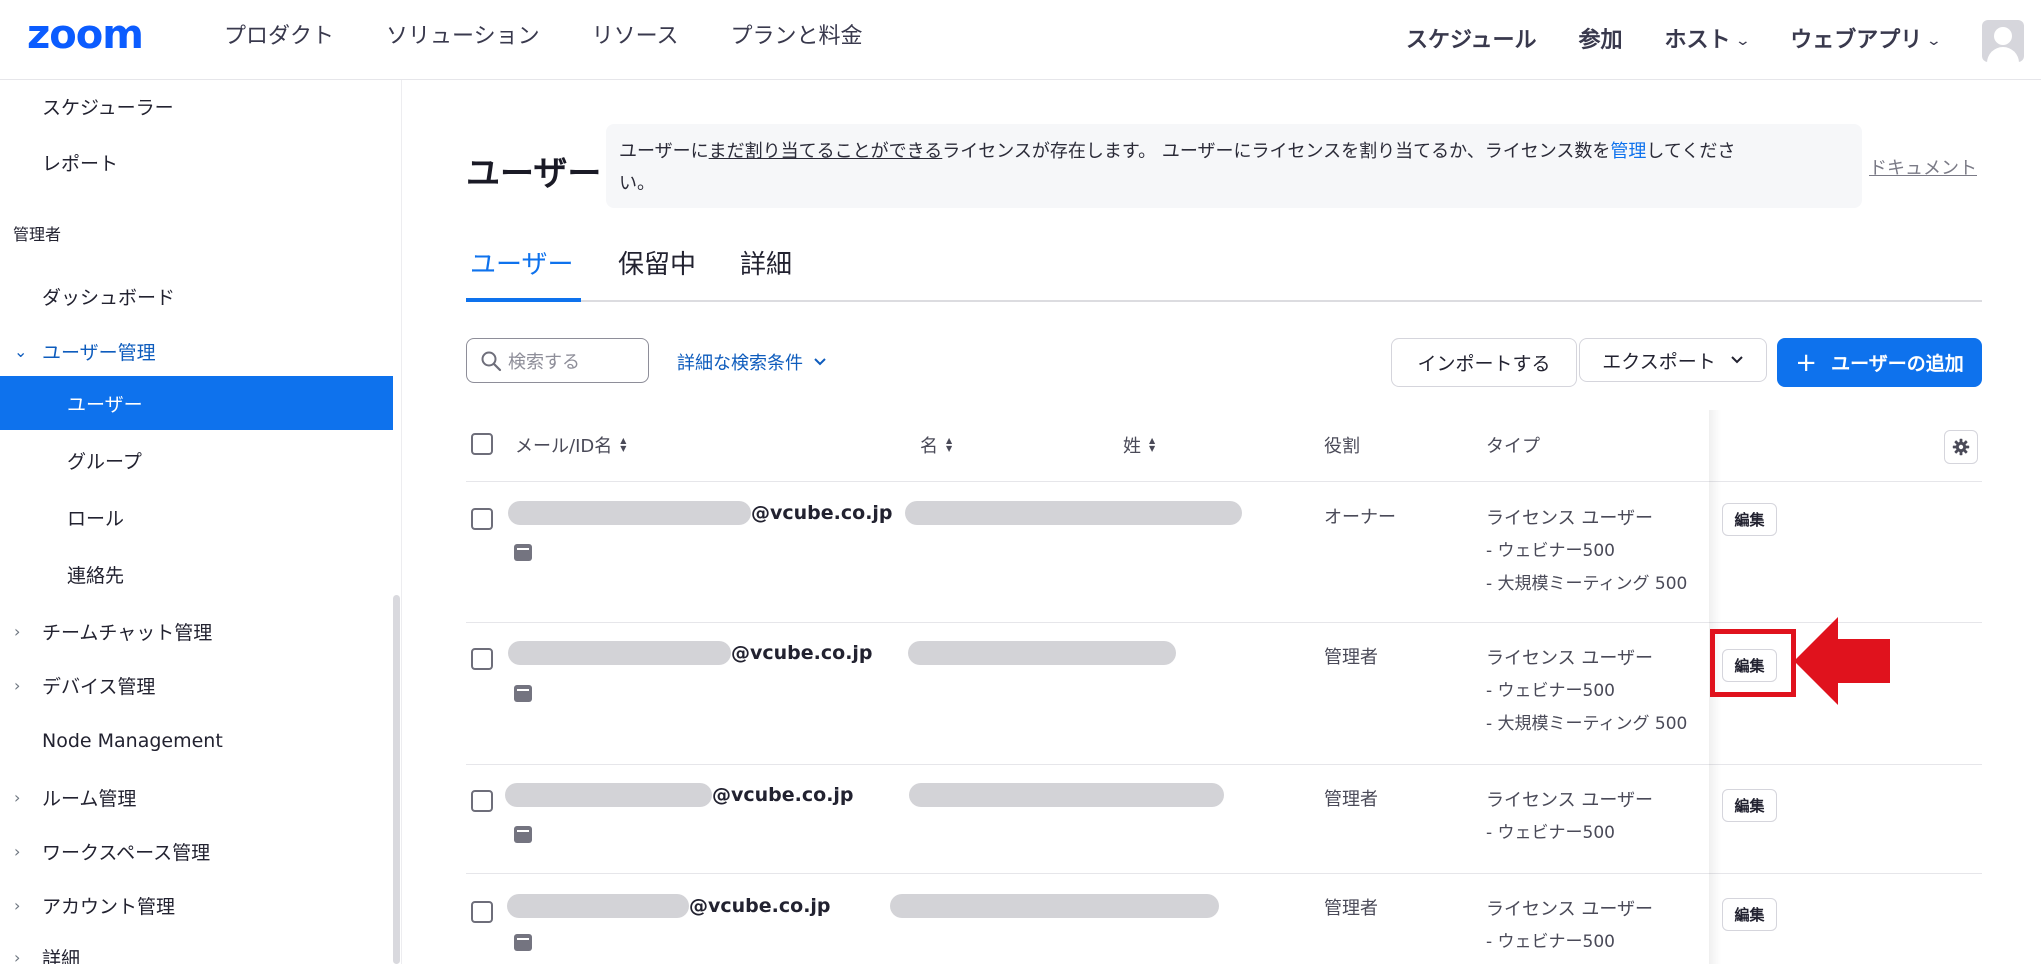 This screenshot has width=2041, height=964. Describe the element at coordinates (279, 37) in the screenshot. I see `nav-products: プロダクト` at that location.